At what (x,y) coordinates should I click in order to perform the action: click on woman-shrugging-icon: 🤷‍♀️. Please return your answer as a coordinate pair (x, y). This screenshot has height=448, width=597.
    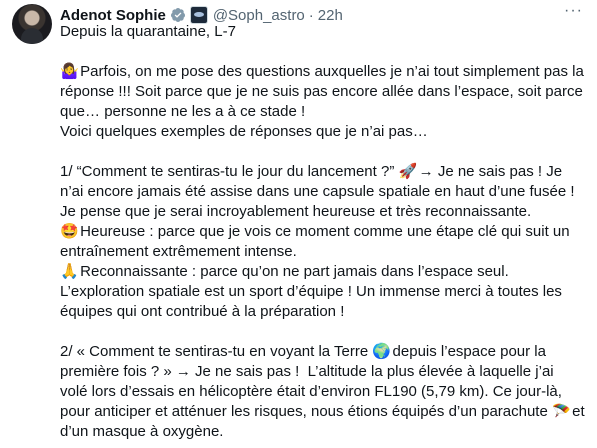
    Looking at the image, I should click on (69, 71).